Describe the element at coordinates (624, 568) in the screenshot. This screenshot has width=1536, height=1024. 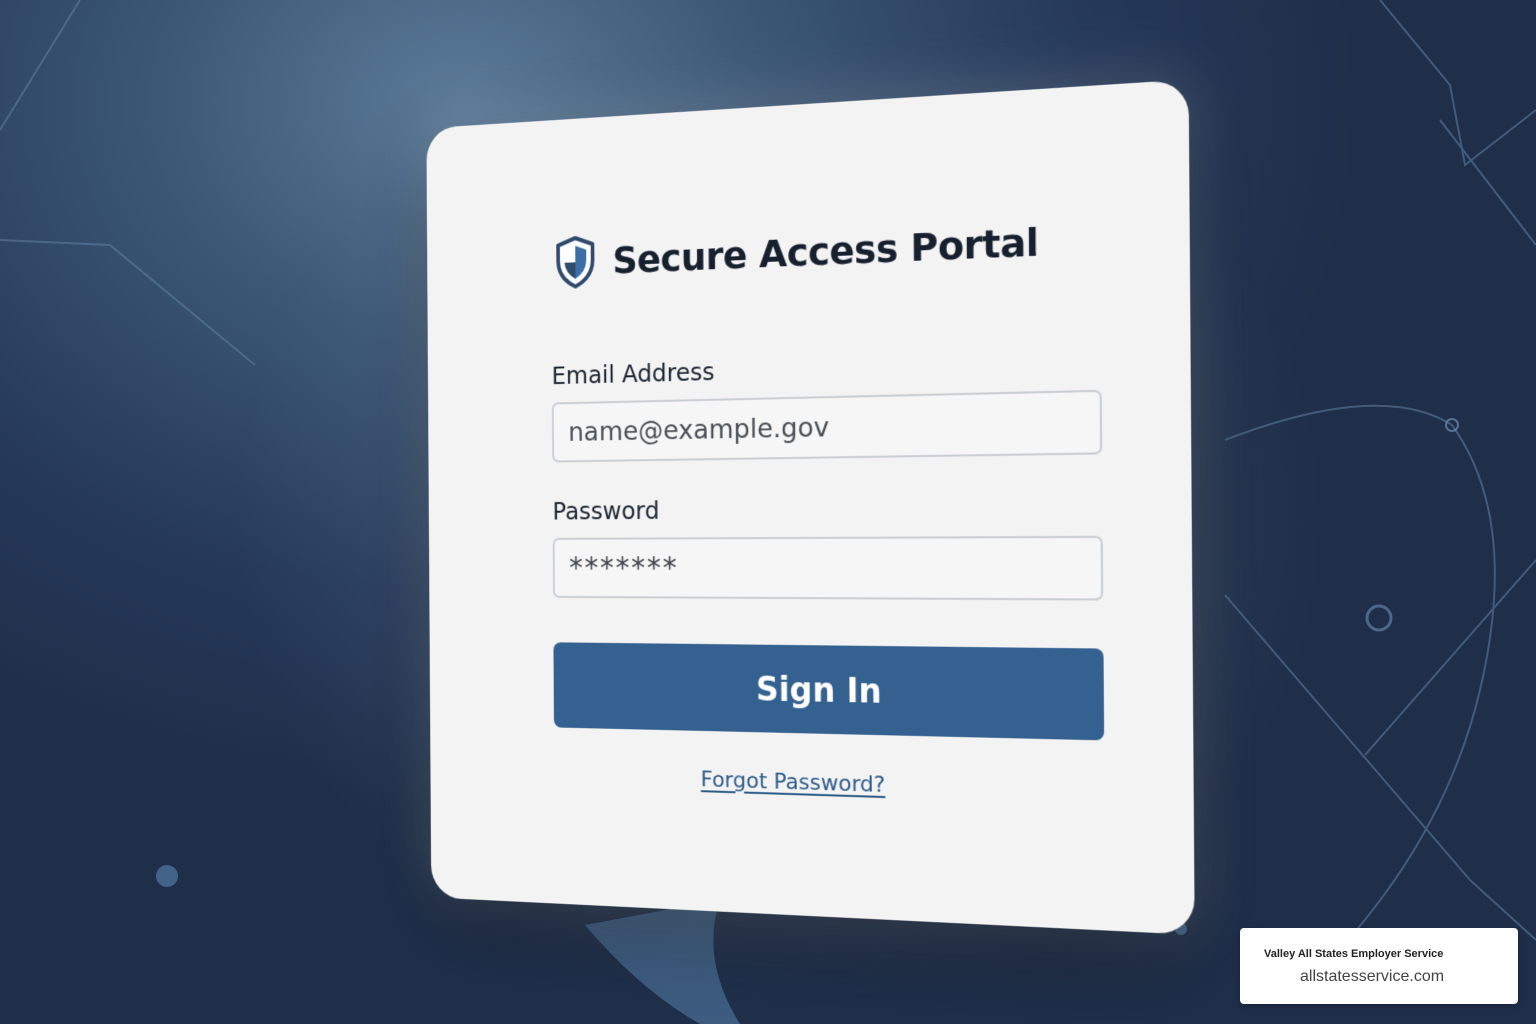
I see `password-value: *******` at that location.